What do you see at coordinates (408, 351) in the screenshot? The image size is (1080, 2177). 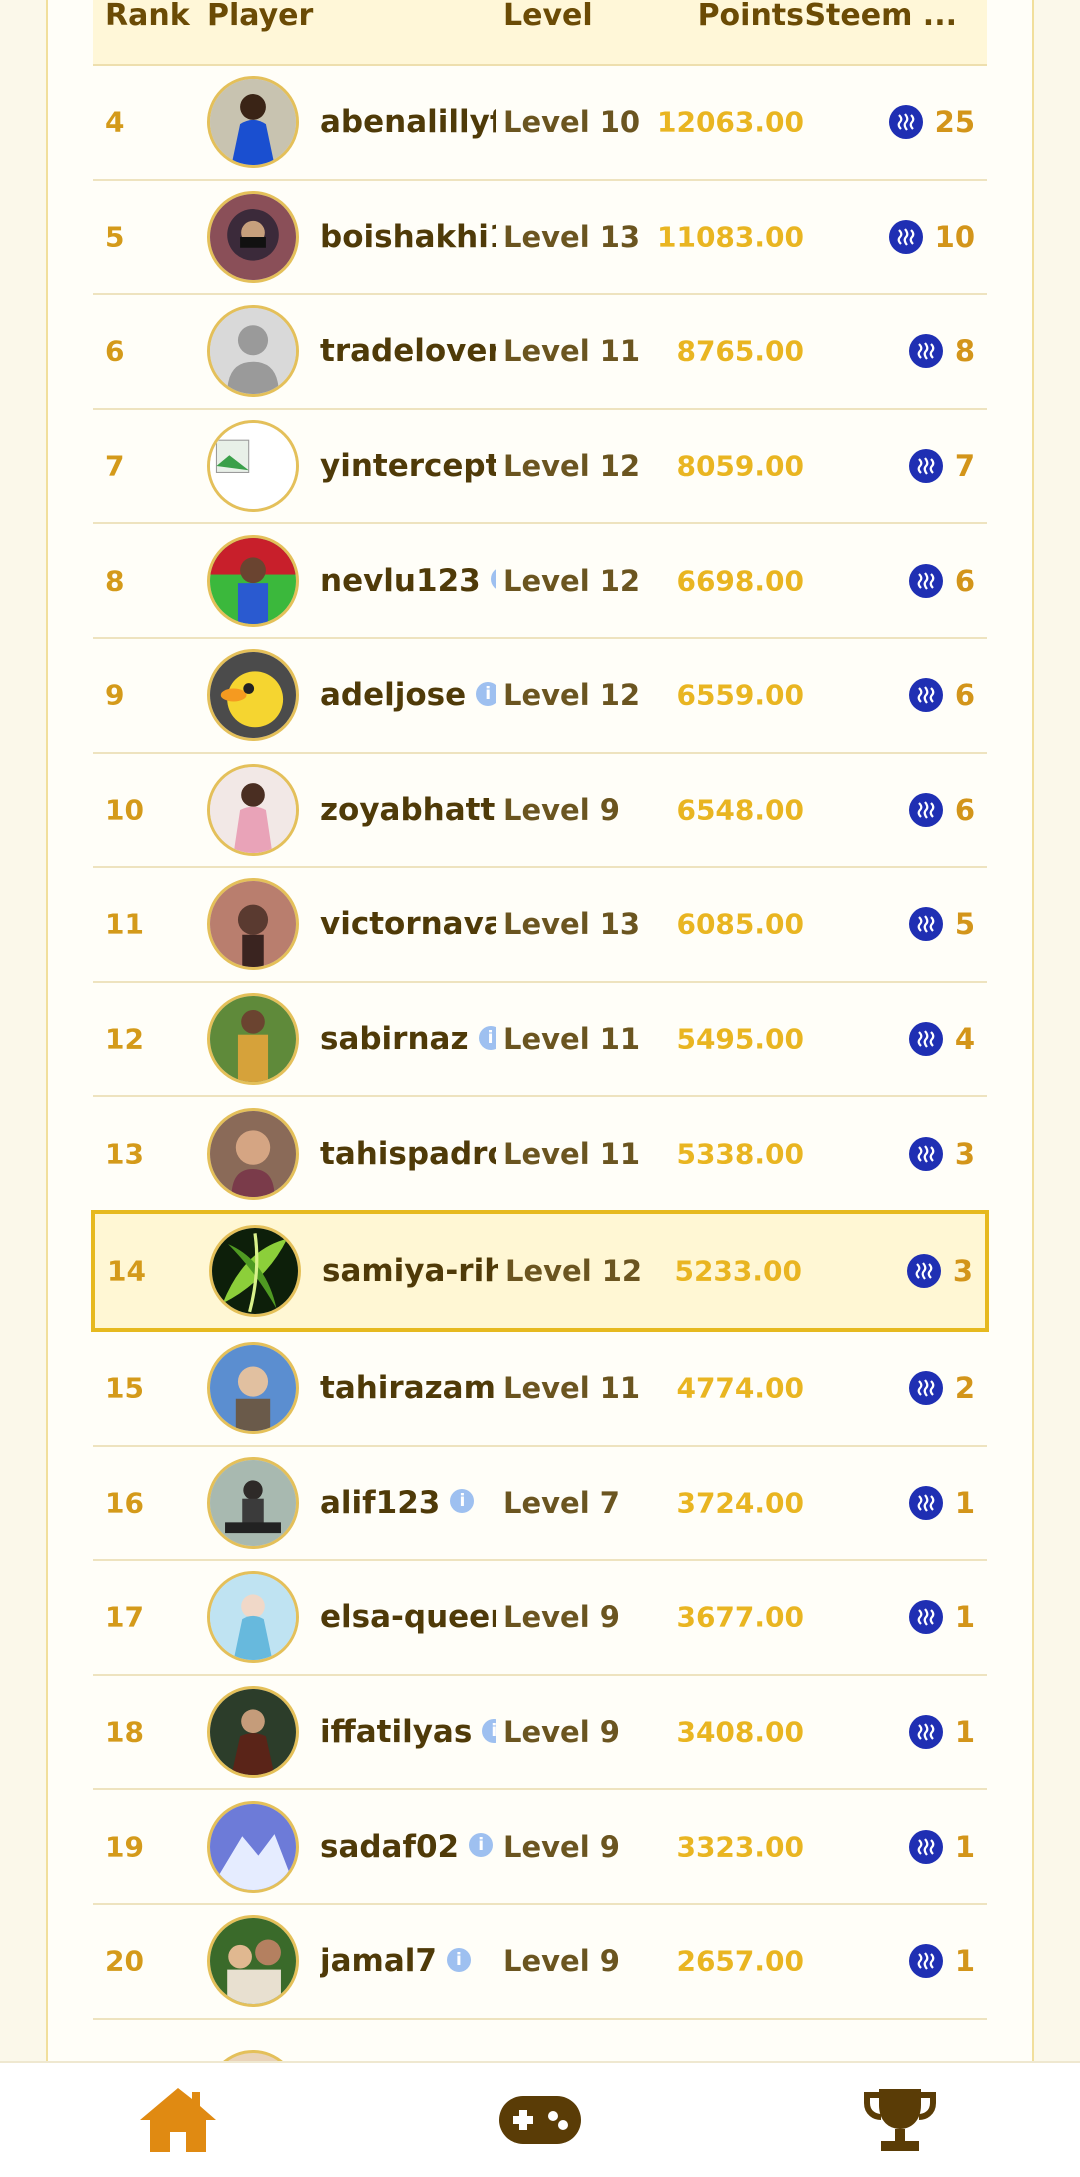 I see `player-name: tradelover` at bounding box center [408, 351].